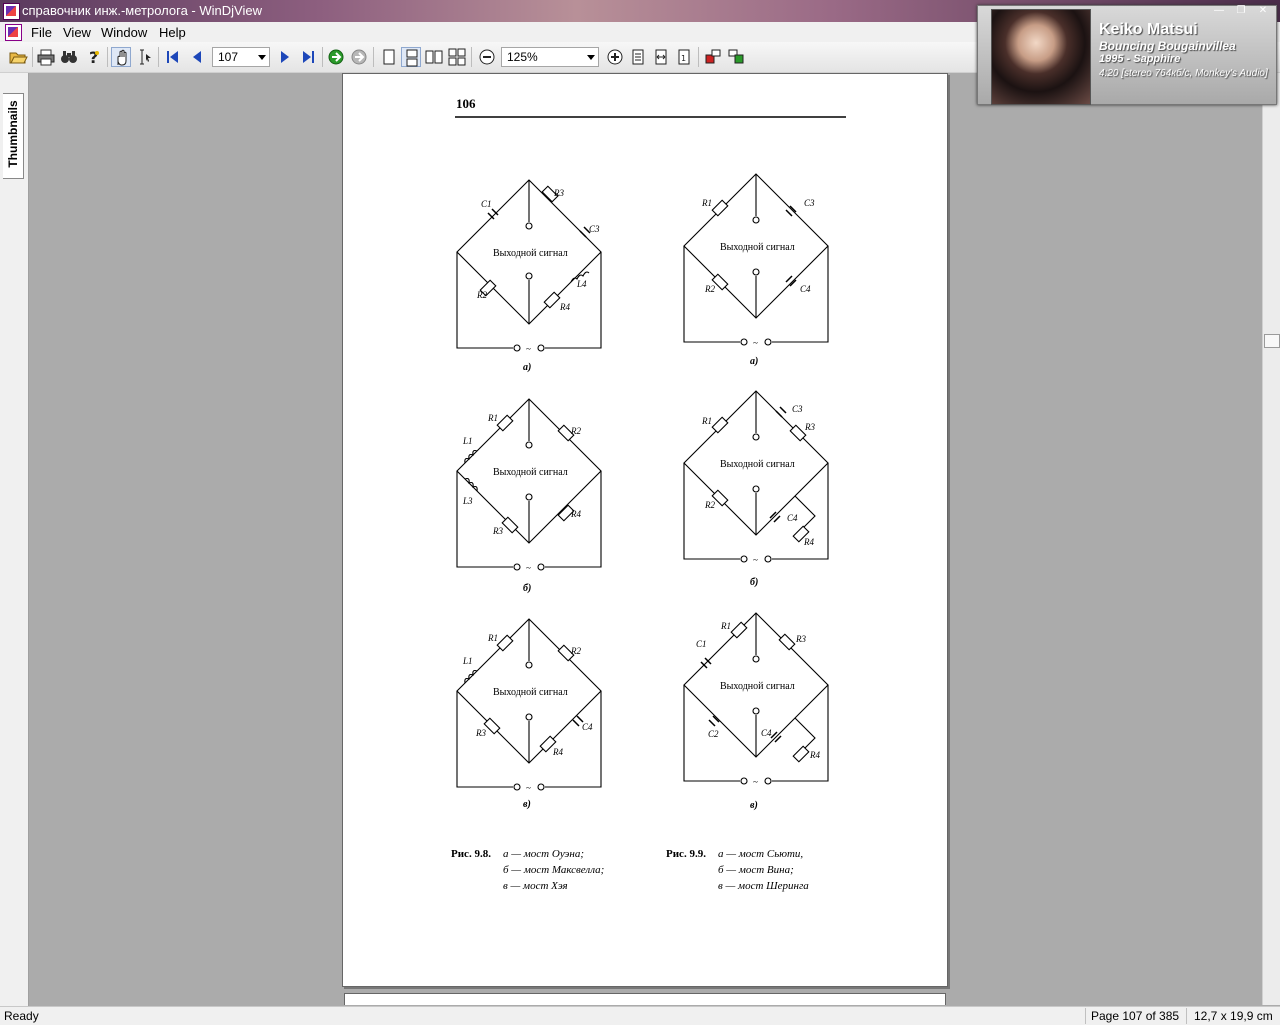 The height and width of the screenshot is (1025, 1280). I want to click on facing-pages-icon, so click(434, 57).